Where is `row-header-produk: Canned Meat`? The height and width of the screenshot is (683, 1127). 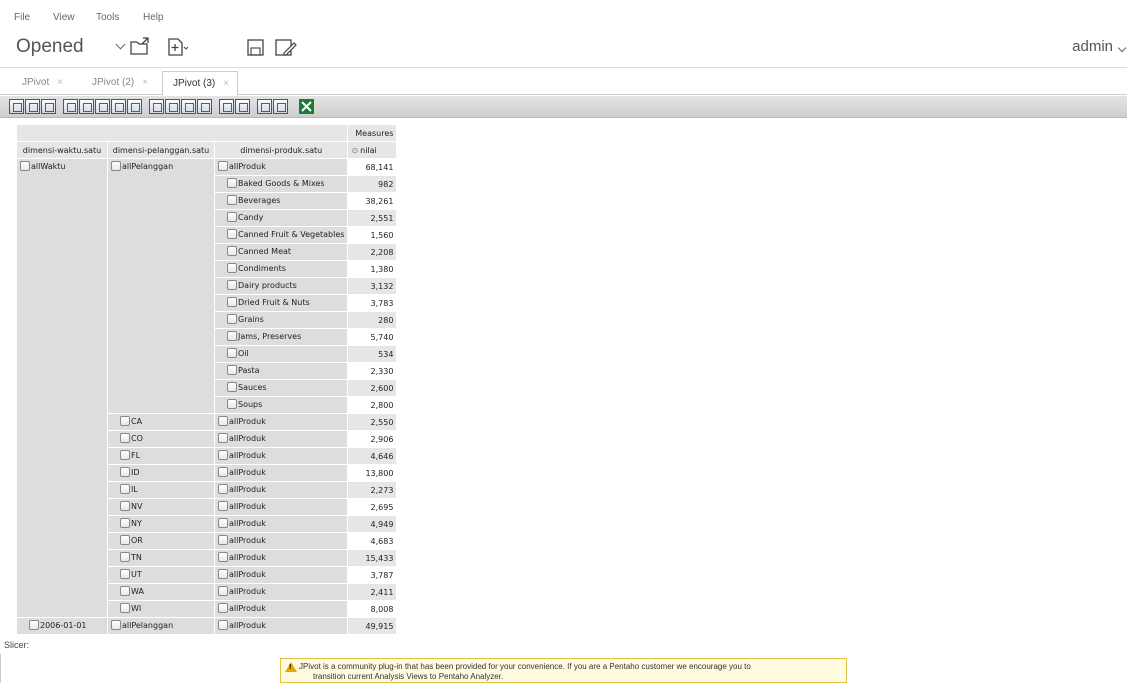
row-header-produk: Canned Meat is located at coordinates (281, 252).